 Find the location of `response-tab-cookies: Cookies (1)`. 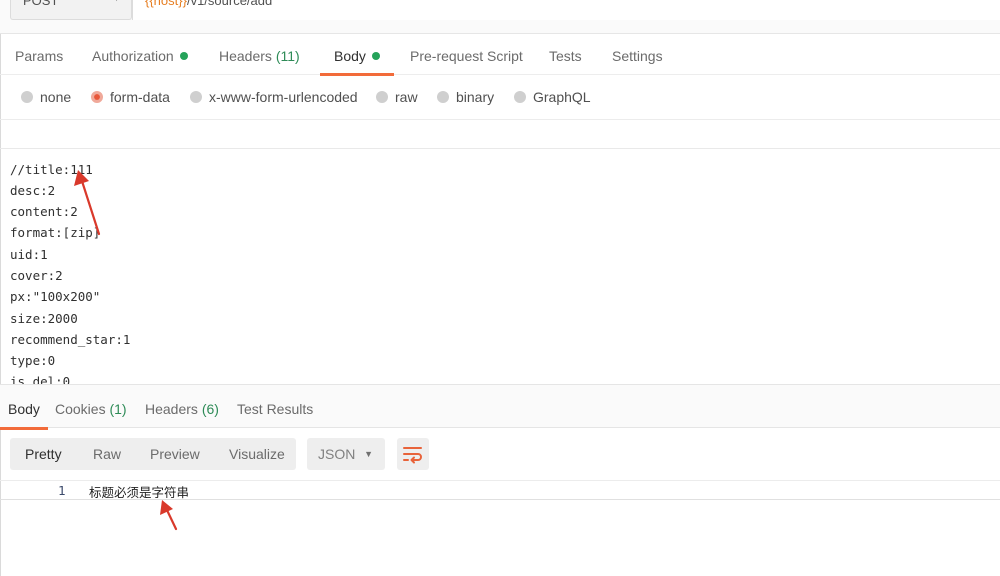

response-tab-cookies: Cookies (1) is located at coordinates (91, 407).